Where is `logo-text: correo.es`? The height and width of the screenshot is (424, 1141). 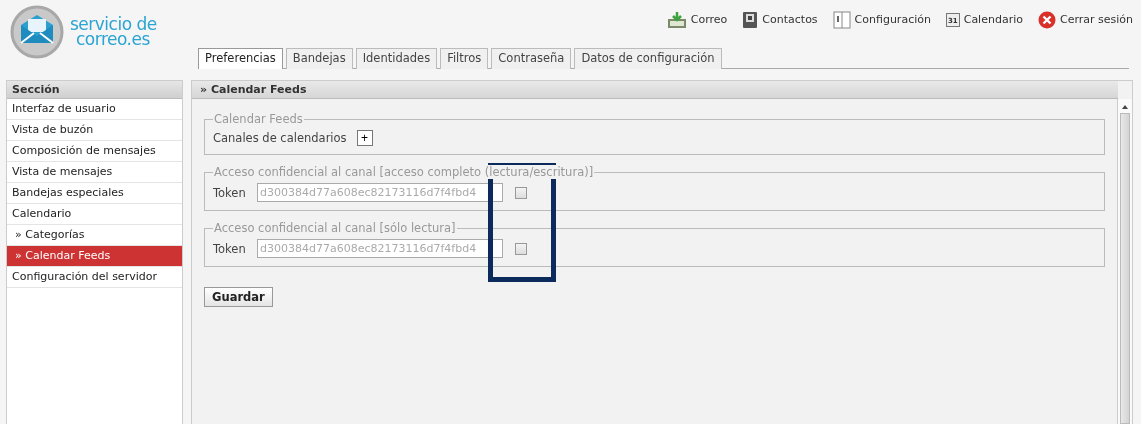 logo-text: correo.es is located at coordinates (113, 39).